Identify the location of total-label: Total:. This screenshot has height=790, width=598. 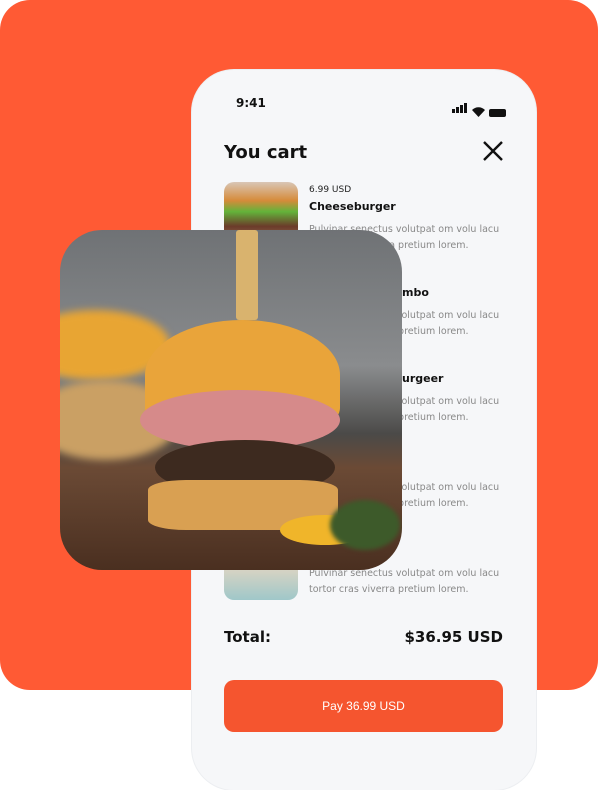
(247, 637).